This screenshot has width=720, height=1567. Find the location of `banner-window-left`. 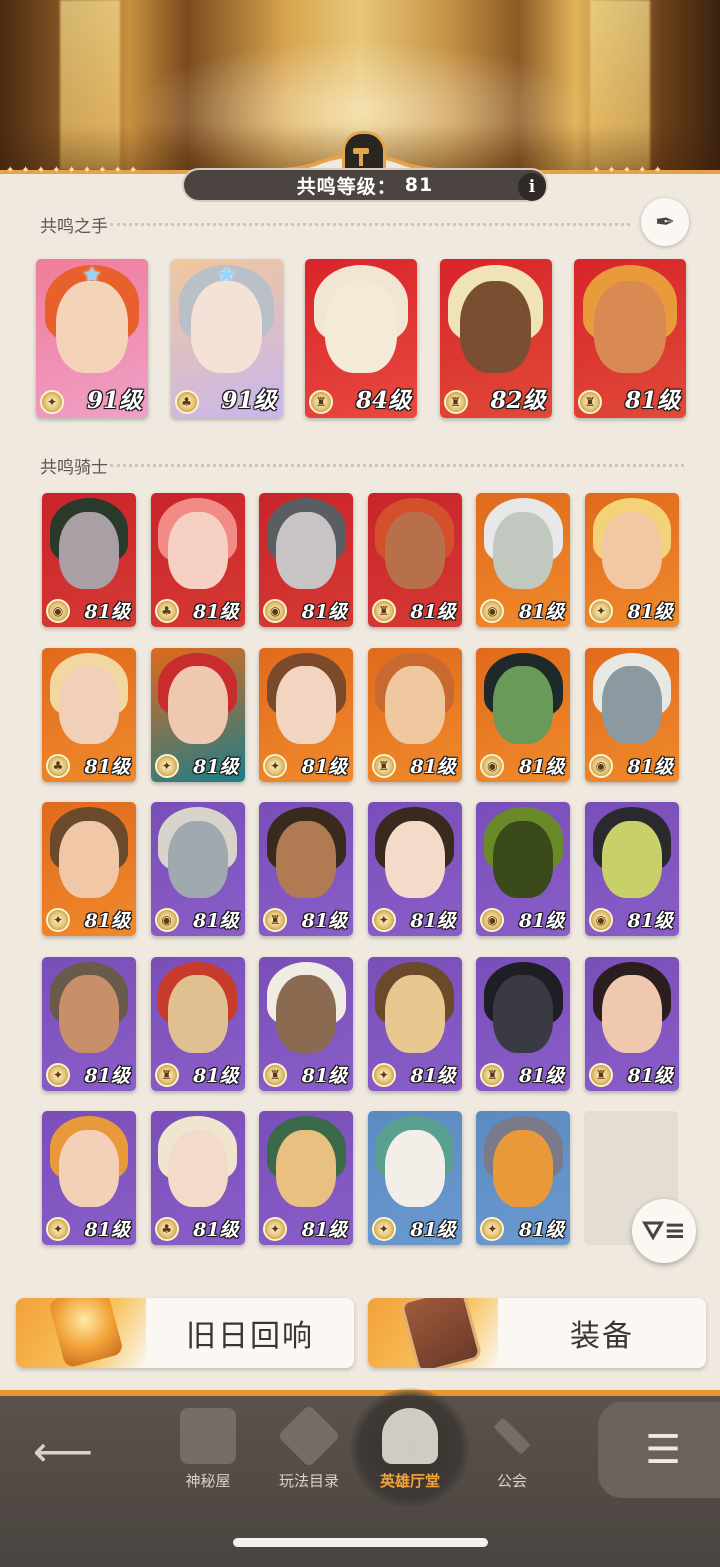

banner-window-left is located at coordinates (90, 85).